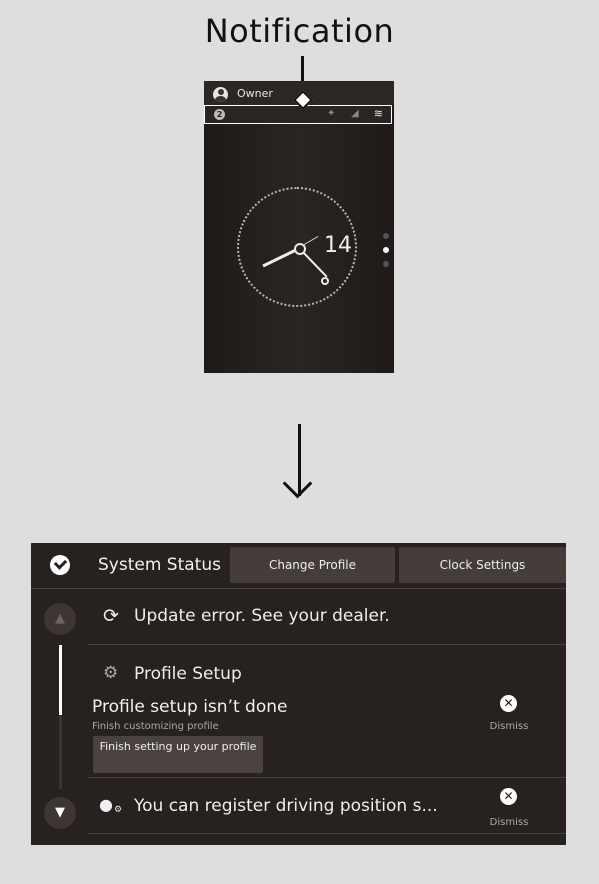  Describe the element at coordinates (386, 254) in the screenshot. I see `page-indicator` at that location.